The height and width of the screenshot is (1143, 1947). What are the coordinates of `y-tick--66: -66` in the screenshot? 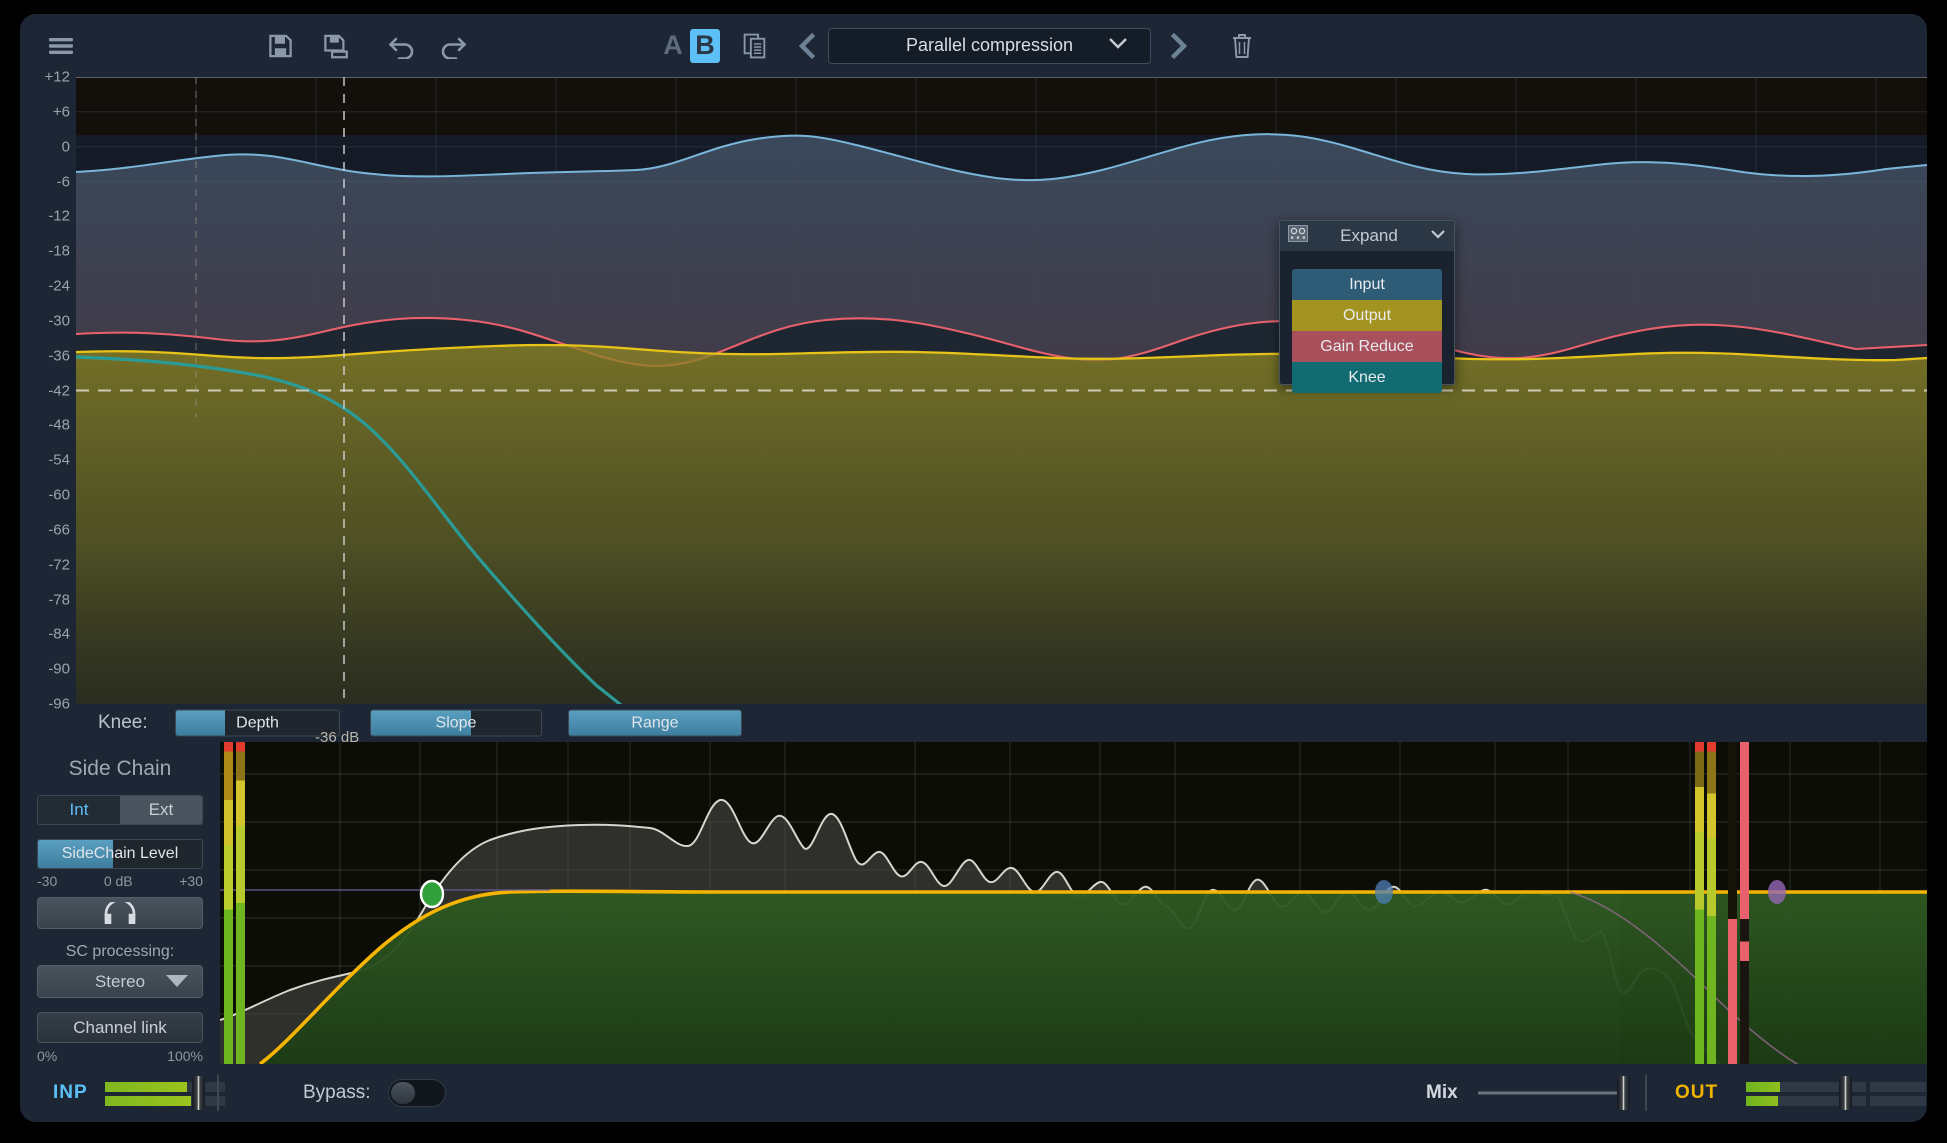 It's located at (59, 530).